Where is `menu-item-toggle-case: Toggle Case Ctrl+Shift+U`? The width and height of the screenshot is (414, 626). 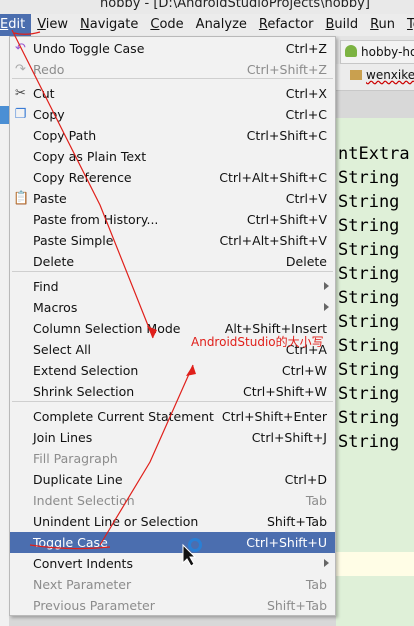
menu-item-toggle-case: Toggle Case Ctrl+Shift+U is located at coordinates (172, 542).